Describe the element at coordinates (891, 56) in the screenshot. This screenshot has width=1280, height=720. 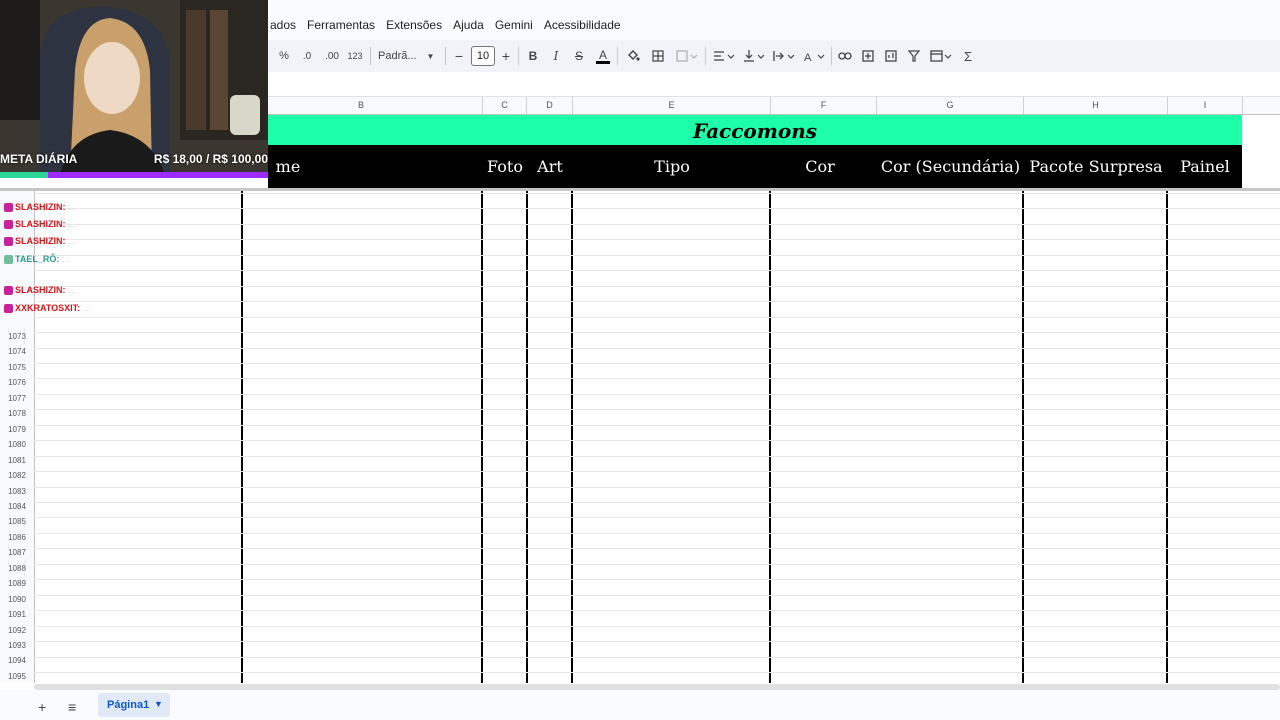
I see `insert-chart-icon` at that location.